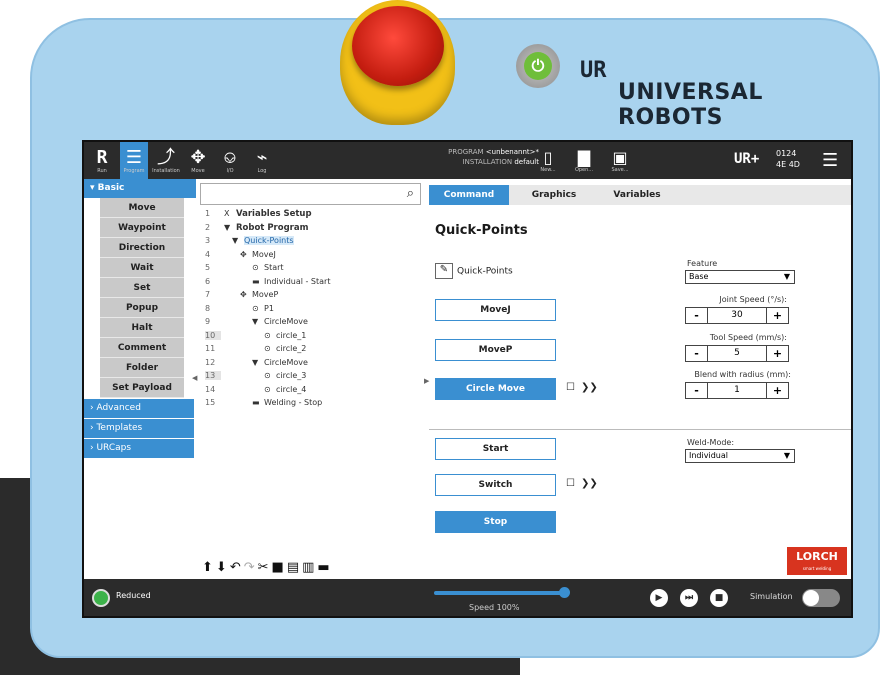  I want to click on paste-icon: ▤, so click(293, 567).